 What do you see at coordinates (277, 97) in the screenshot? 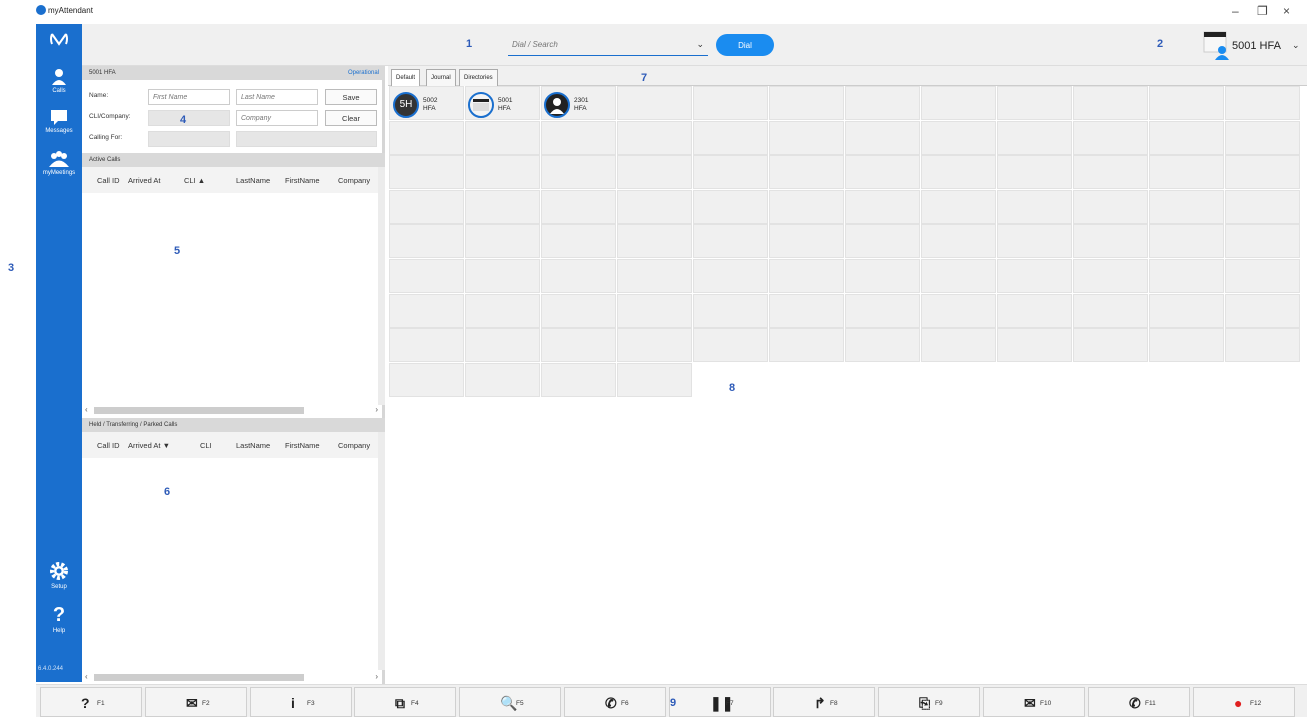
I see `last-name-input` at bounding box center [277, 97].